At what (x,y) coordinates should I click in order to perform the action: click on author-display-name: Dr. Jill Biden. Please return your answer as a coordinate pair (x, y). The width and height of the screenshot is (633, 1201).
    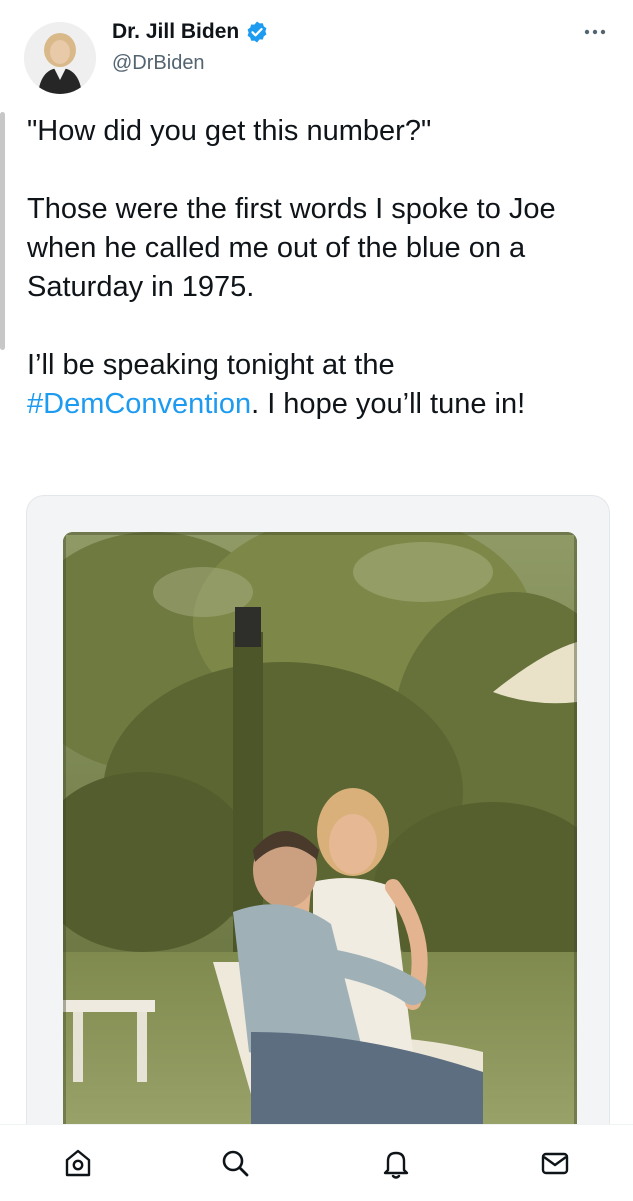
    Looking at the image, I should click on (175, 32).